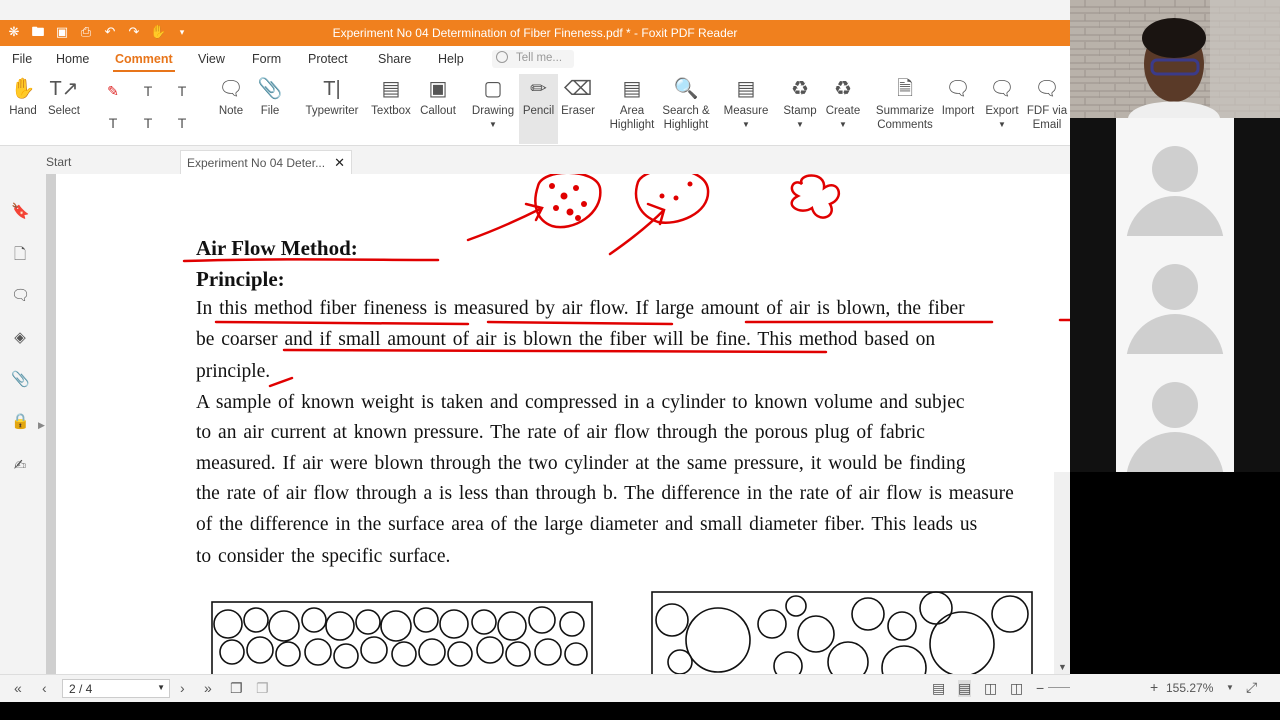  Describe the element at coordinates (990, 688) in the screenshot. I see `facing-view-icon: ◫` at that location.